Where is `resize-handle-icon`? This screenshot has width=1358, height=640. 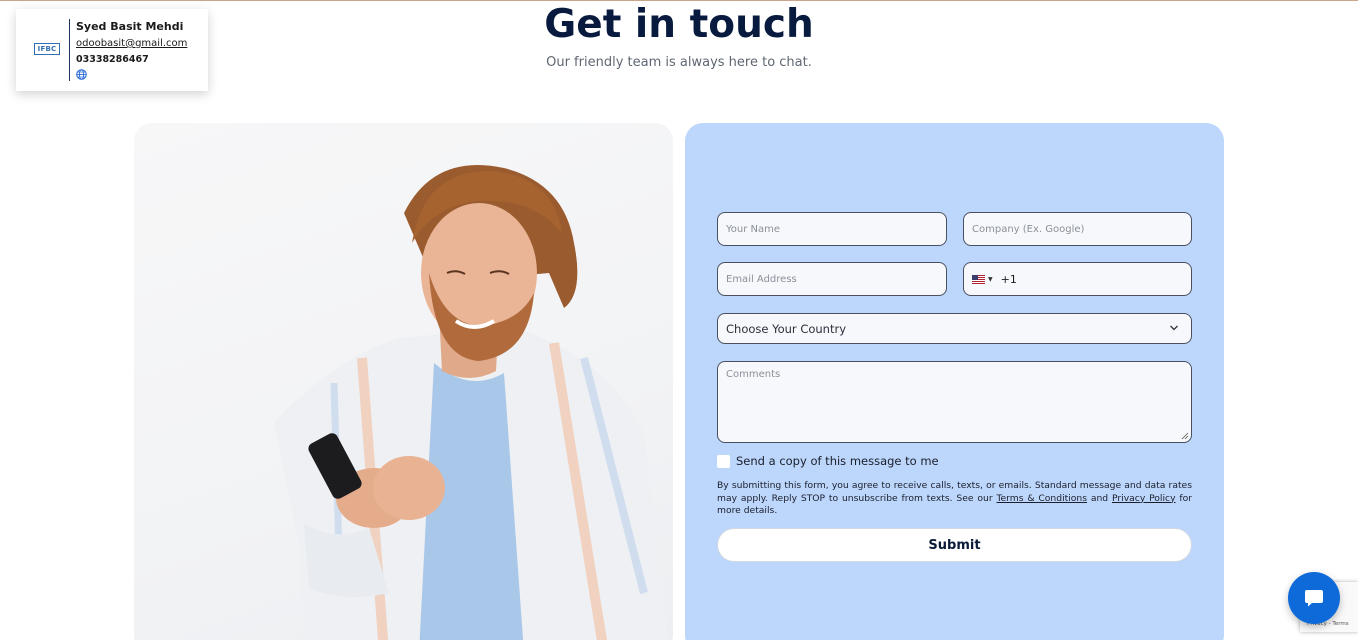
resize-handle-icon is located at coordinates (1185, 436).